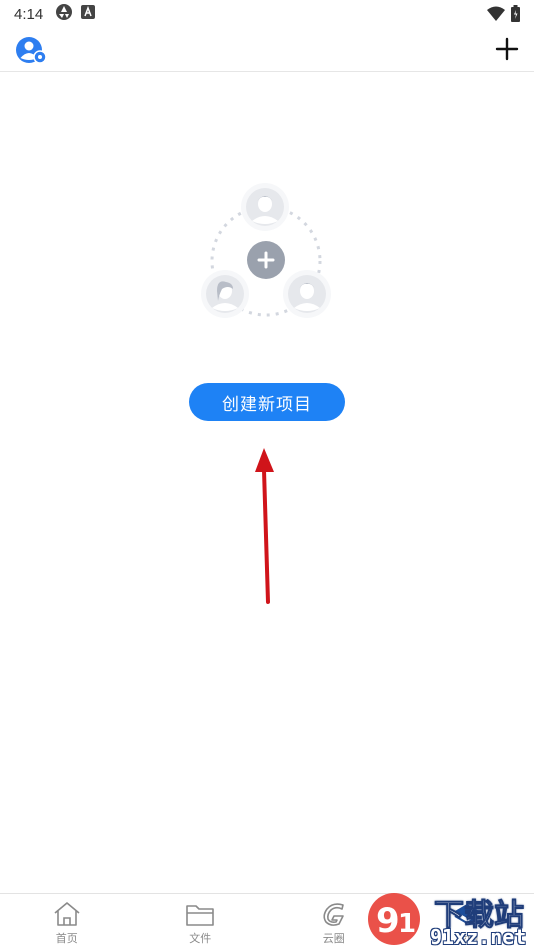  Describe the element at coordinates (267, 251) in the screenshot. I see `team-members-add-icon` at that location.